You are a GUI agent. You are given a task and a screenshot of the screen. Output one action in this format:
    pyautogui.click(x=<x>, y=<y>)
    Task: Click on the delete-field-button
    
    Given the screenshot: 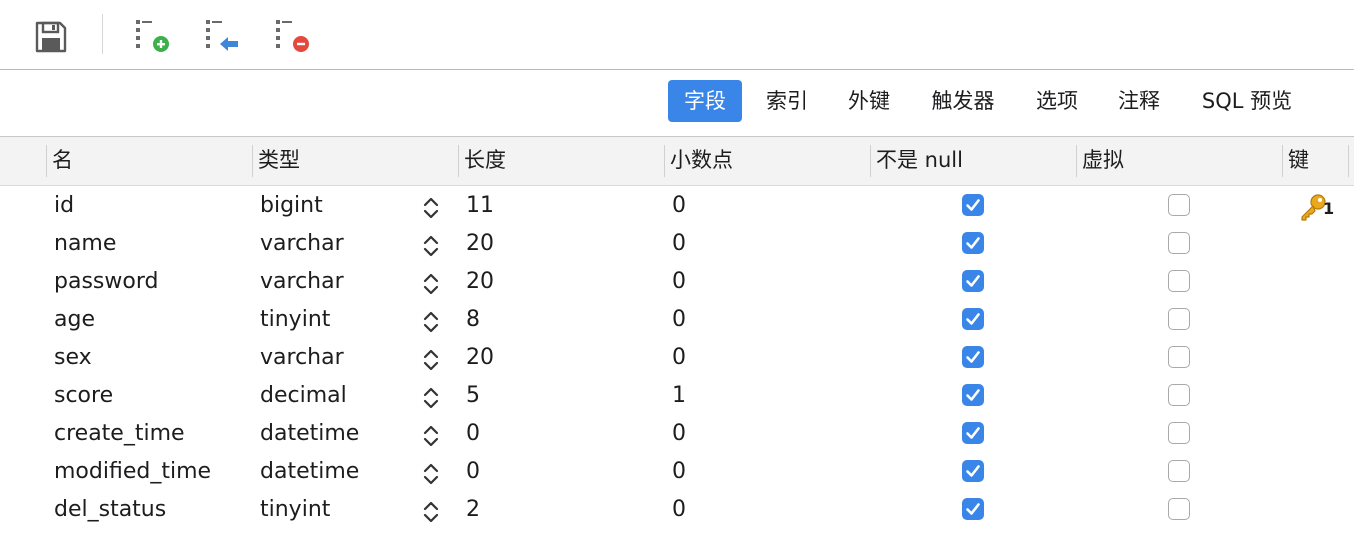 What is the action you would take?
    pyautogui.click(x=293, y=37)
    